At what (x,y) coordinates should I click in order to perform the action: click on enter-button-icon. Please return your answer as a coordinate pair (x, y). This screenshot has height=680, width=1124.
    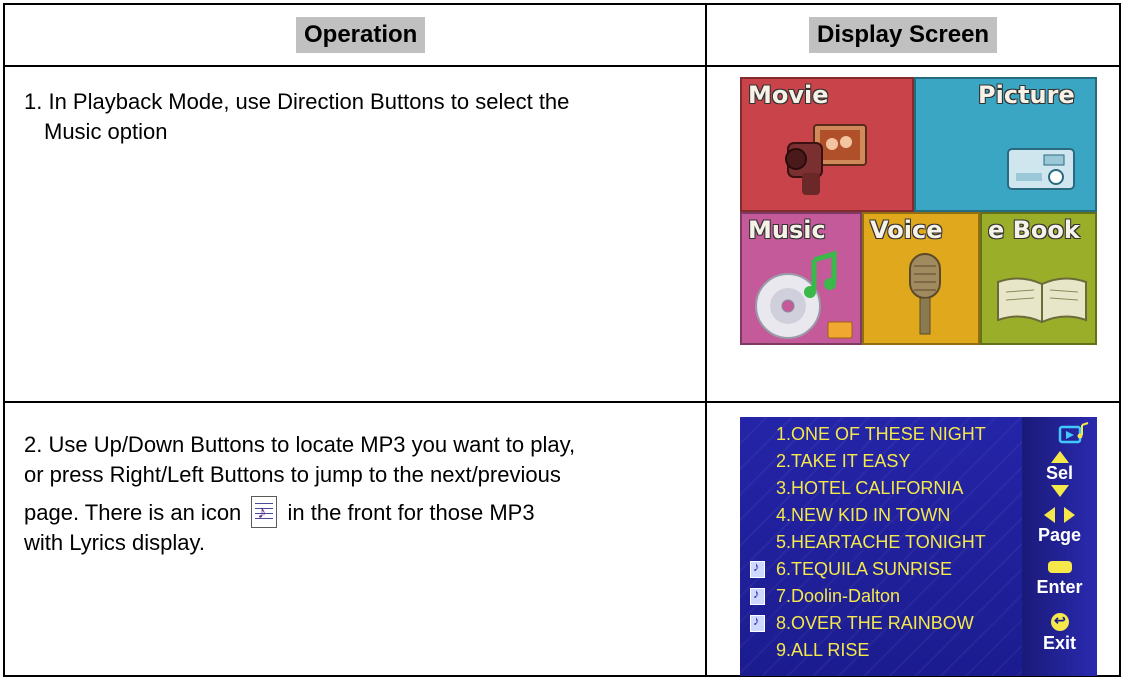
    Looking at the image, I should click on (1060, 567).